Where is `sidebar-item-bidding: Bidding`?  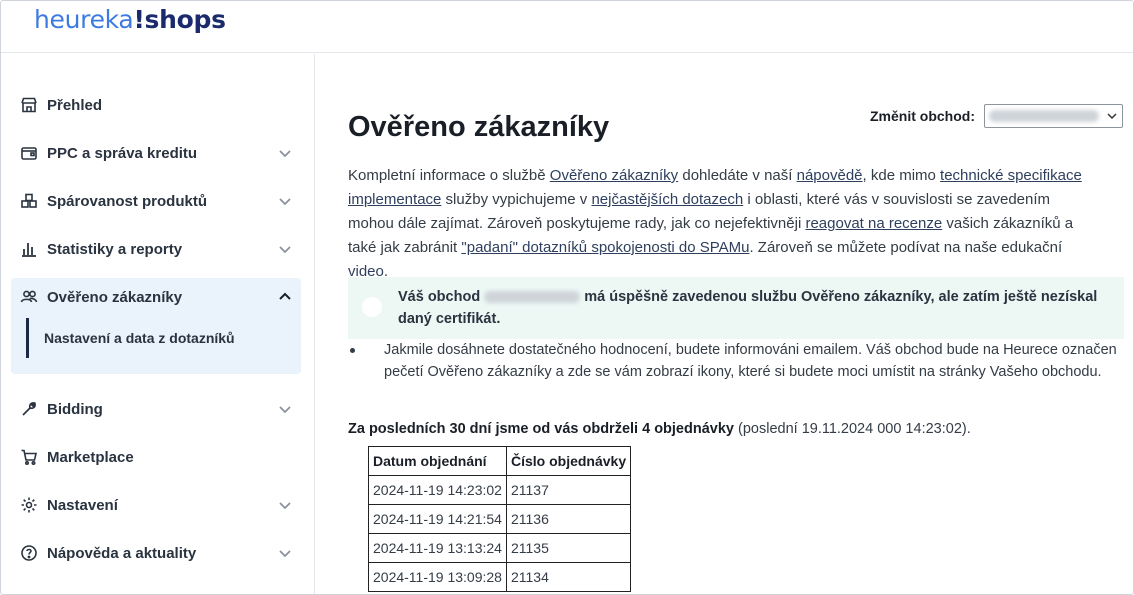
sidebar-item-bidding: Bidding is located at coordinates (156, 409).